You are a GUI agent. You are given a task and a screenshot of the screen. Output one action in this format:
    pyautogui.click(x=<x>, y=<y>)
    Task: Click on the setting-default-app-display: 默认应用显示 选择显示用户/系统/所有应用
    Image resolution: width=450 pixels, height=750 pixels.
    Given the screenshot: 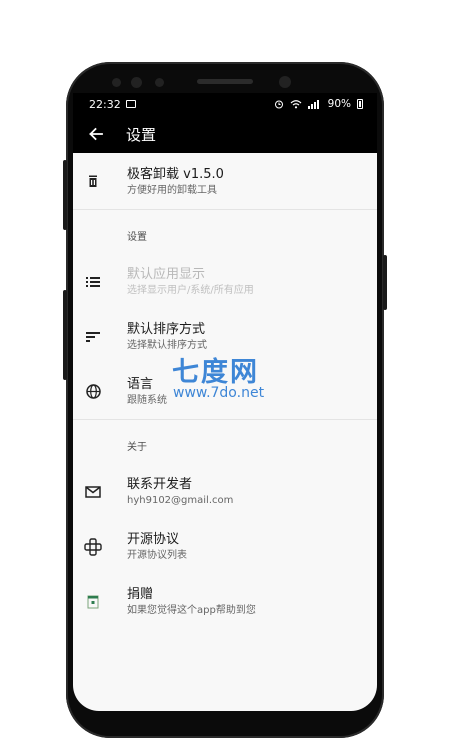 What is the action you would take?
    pyautogui.click(x=225, y=281)
    